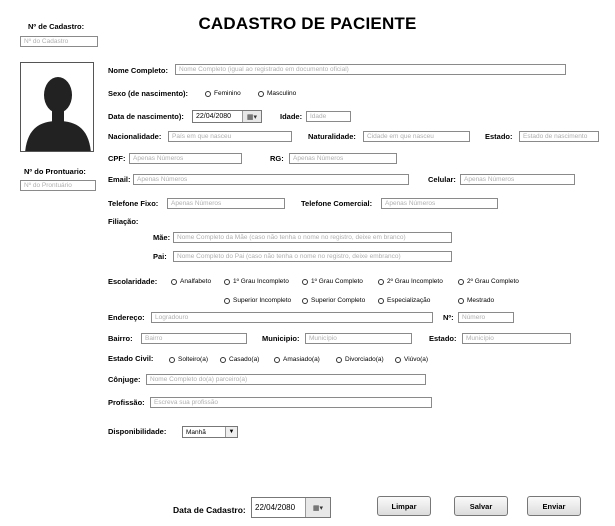  What do you see at coordinates (117, 158) in the screenshot?
I see `cpf-label: CPF:` at bounding box center [117, 158].